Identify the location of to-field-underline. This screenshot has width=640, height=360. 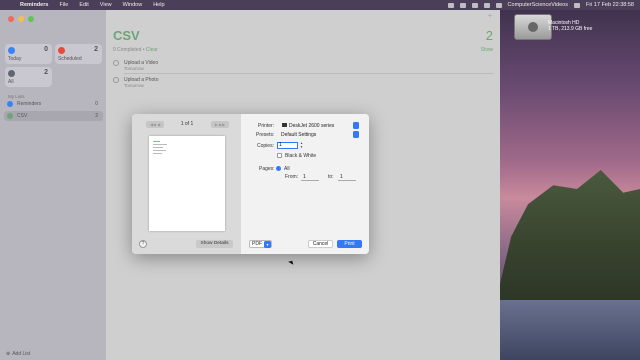
(347, 180).